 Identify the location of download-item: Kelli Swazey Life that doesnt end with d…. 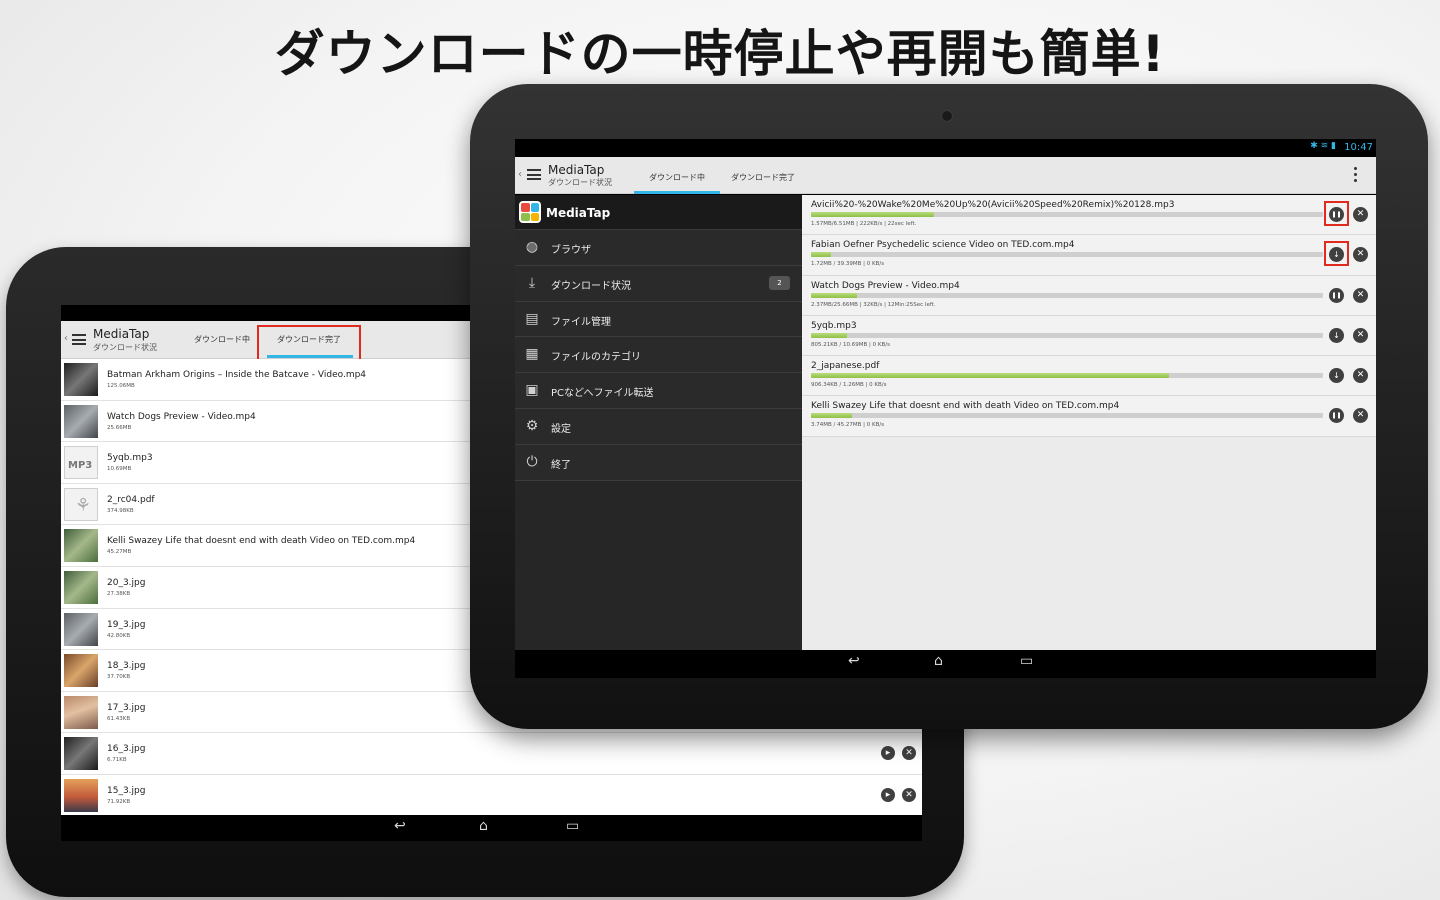
(1089, 416).